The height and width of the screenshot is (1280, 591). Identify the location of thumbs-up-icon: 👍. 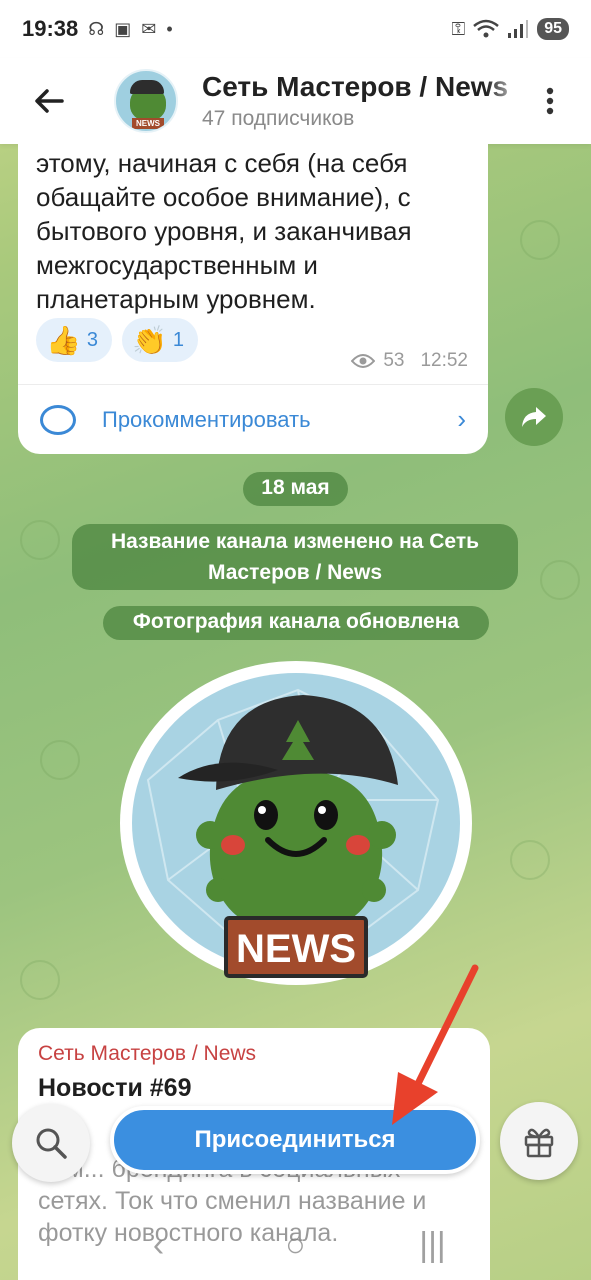
(63, 340).